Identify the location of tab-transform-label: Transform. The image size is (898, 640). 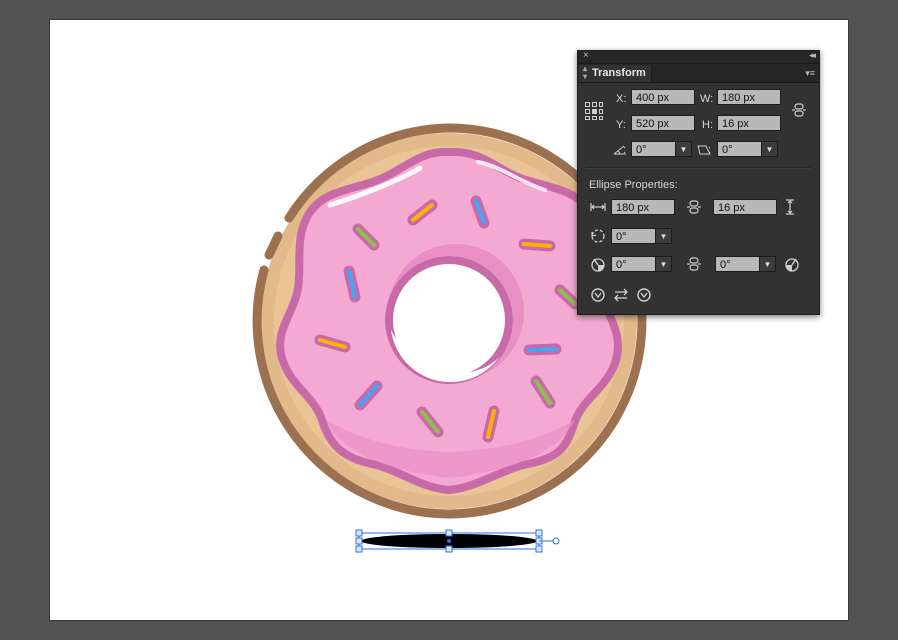
(619, 73).